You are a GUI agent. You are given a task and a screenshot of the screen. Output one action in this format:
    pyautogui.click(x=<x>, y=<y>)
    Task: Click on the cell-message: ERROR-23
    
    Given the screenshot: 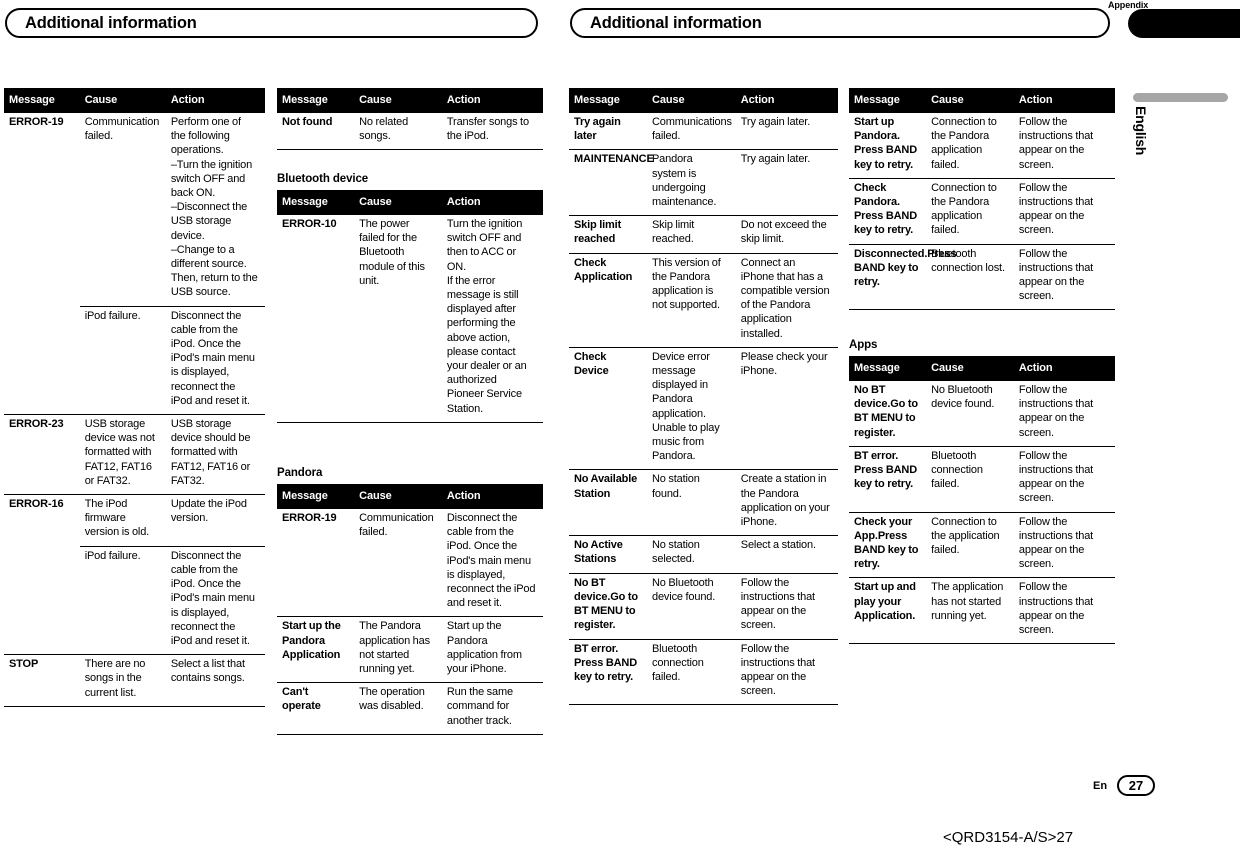 What is the action you would take?
    pyautogui.click(x=42, y=454)
    